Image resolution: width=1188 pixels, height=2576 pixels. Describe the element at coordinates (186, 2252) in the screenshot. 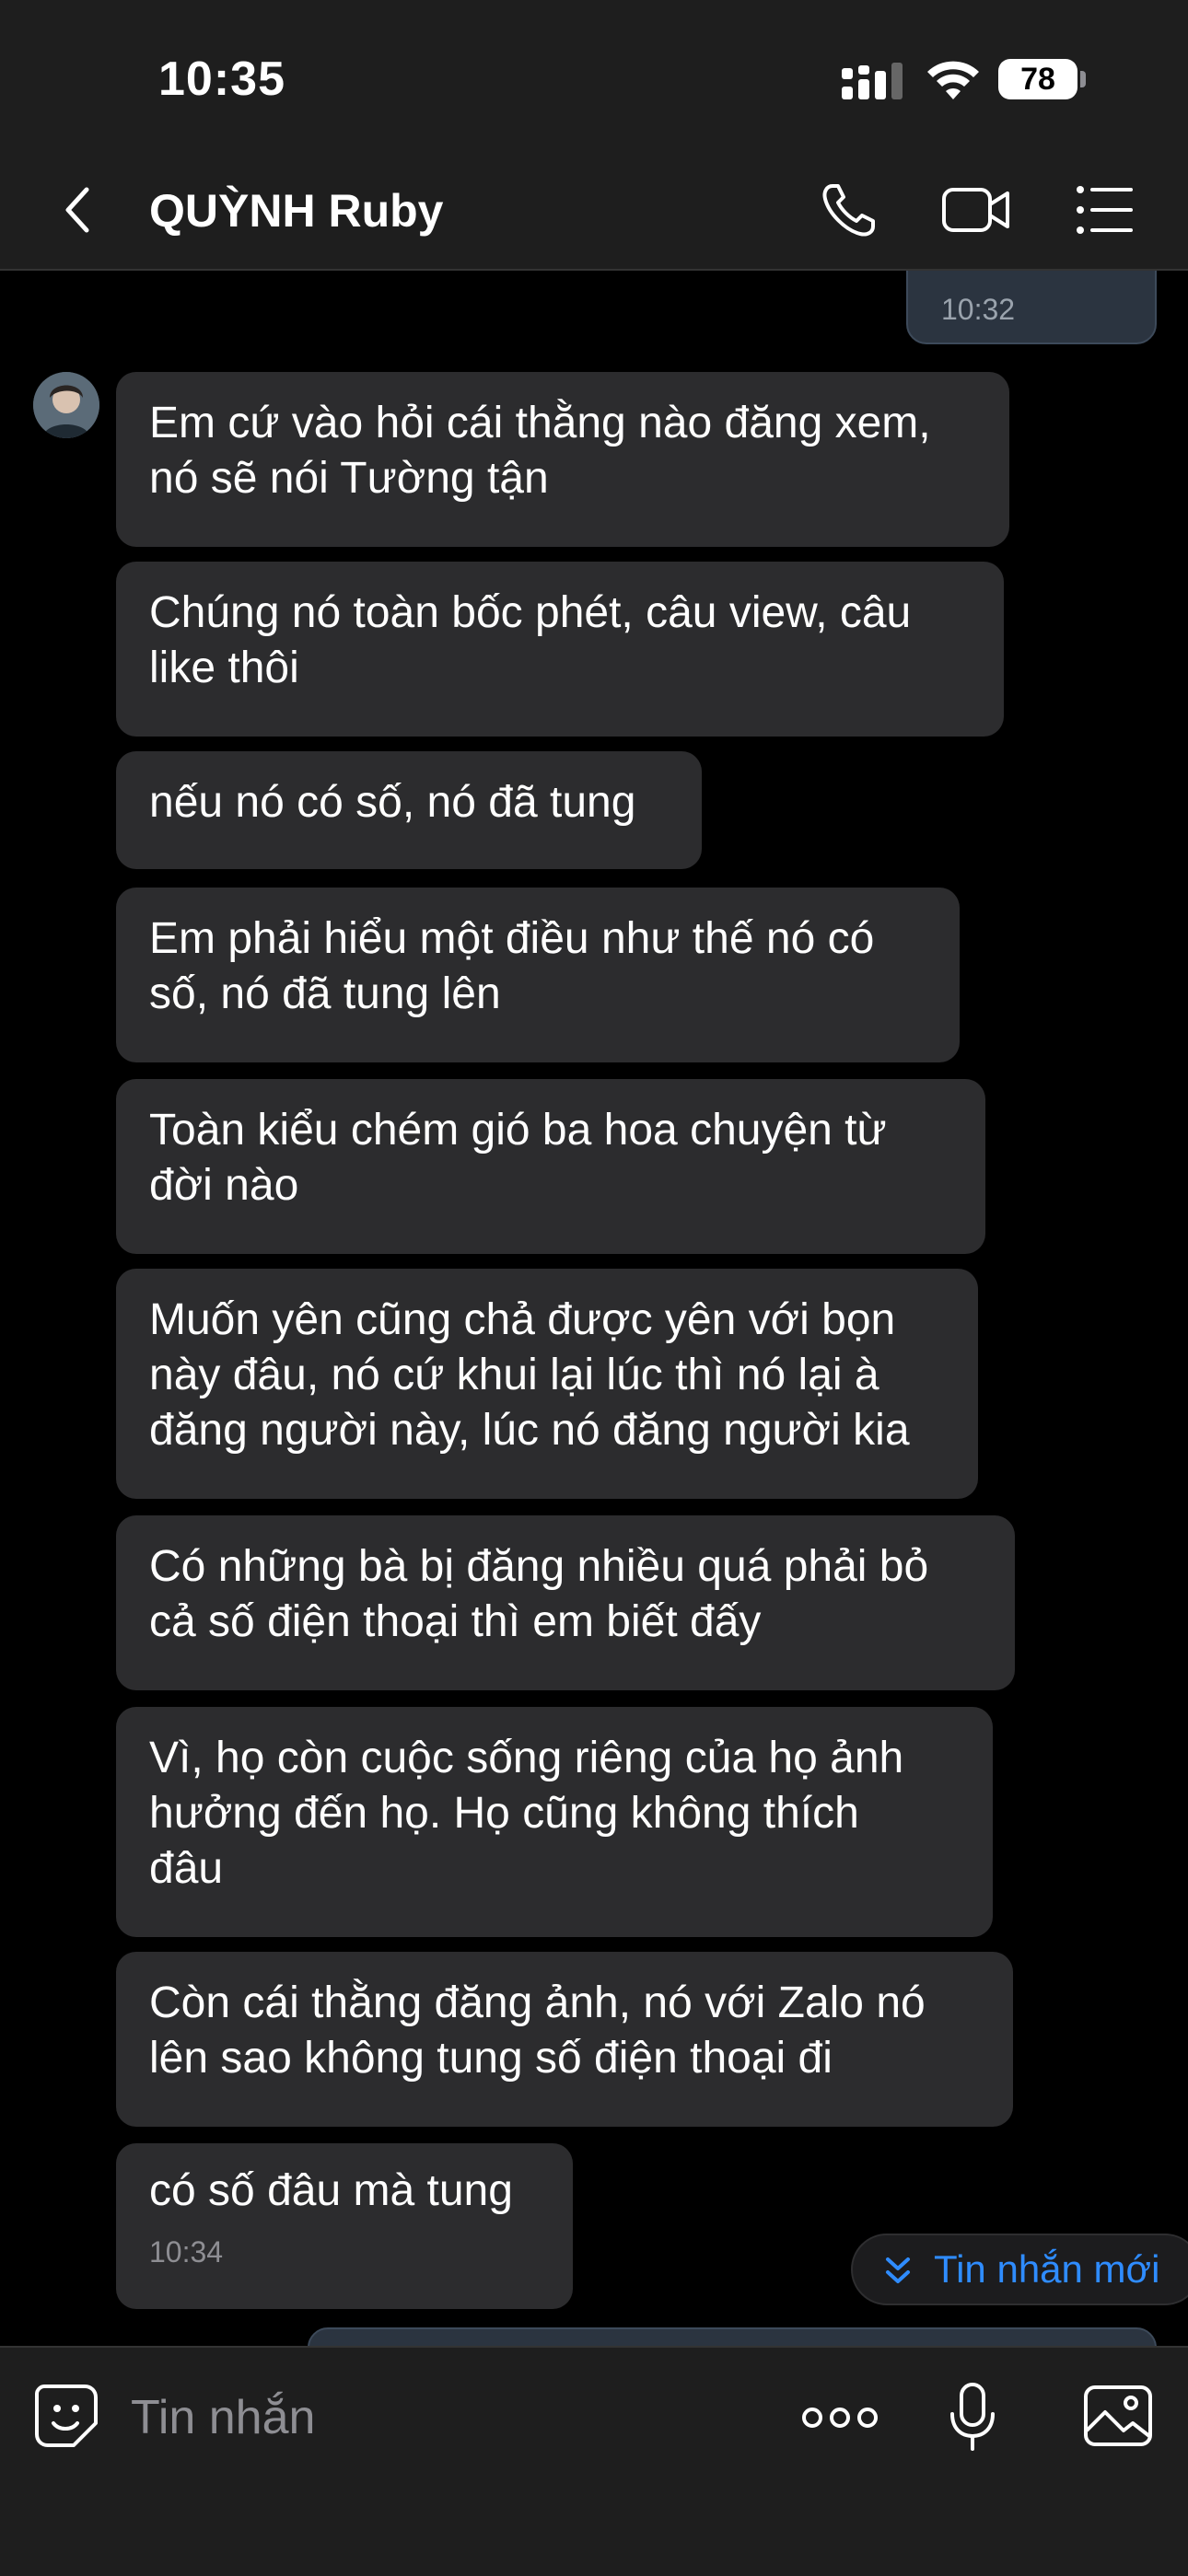

I see `message-time: 10:34` at that location.